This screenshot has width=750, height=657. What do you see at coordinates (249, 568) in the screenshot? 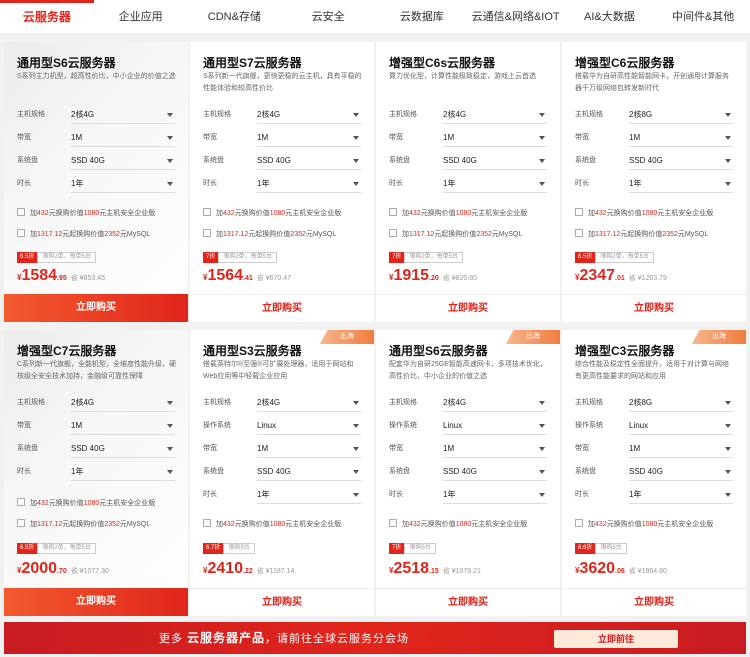
I see `price: ¥2410.22 省 ¥1187.14` at bounding box center [249, 568].